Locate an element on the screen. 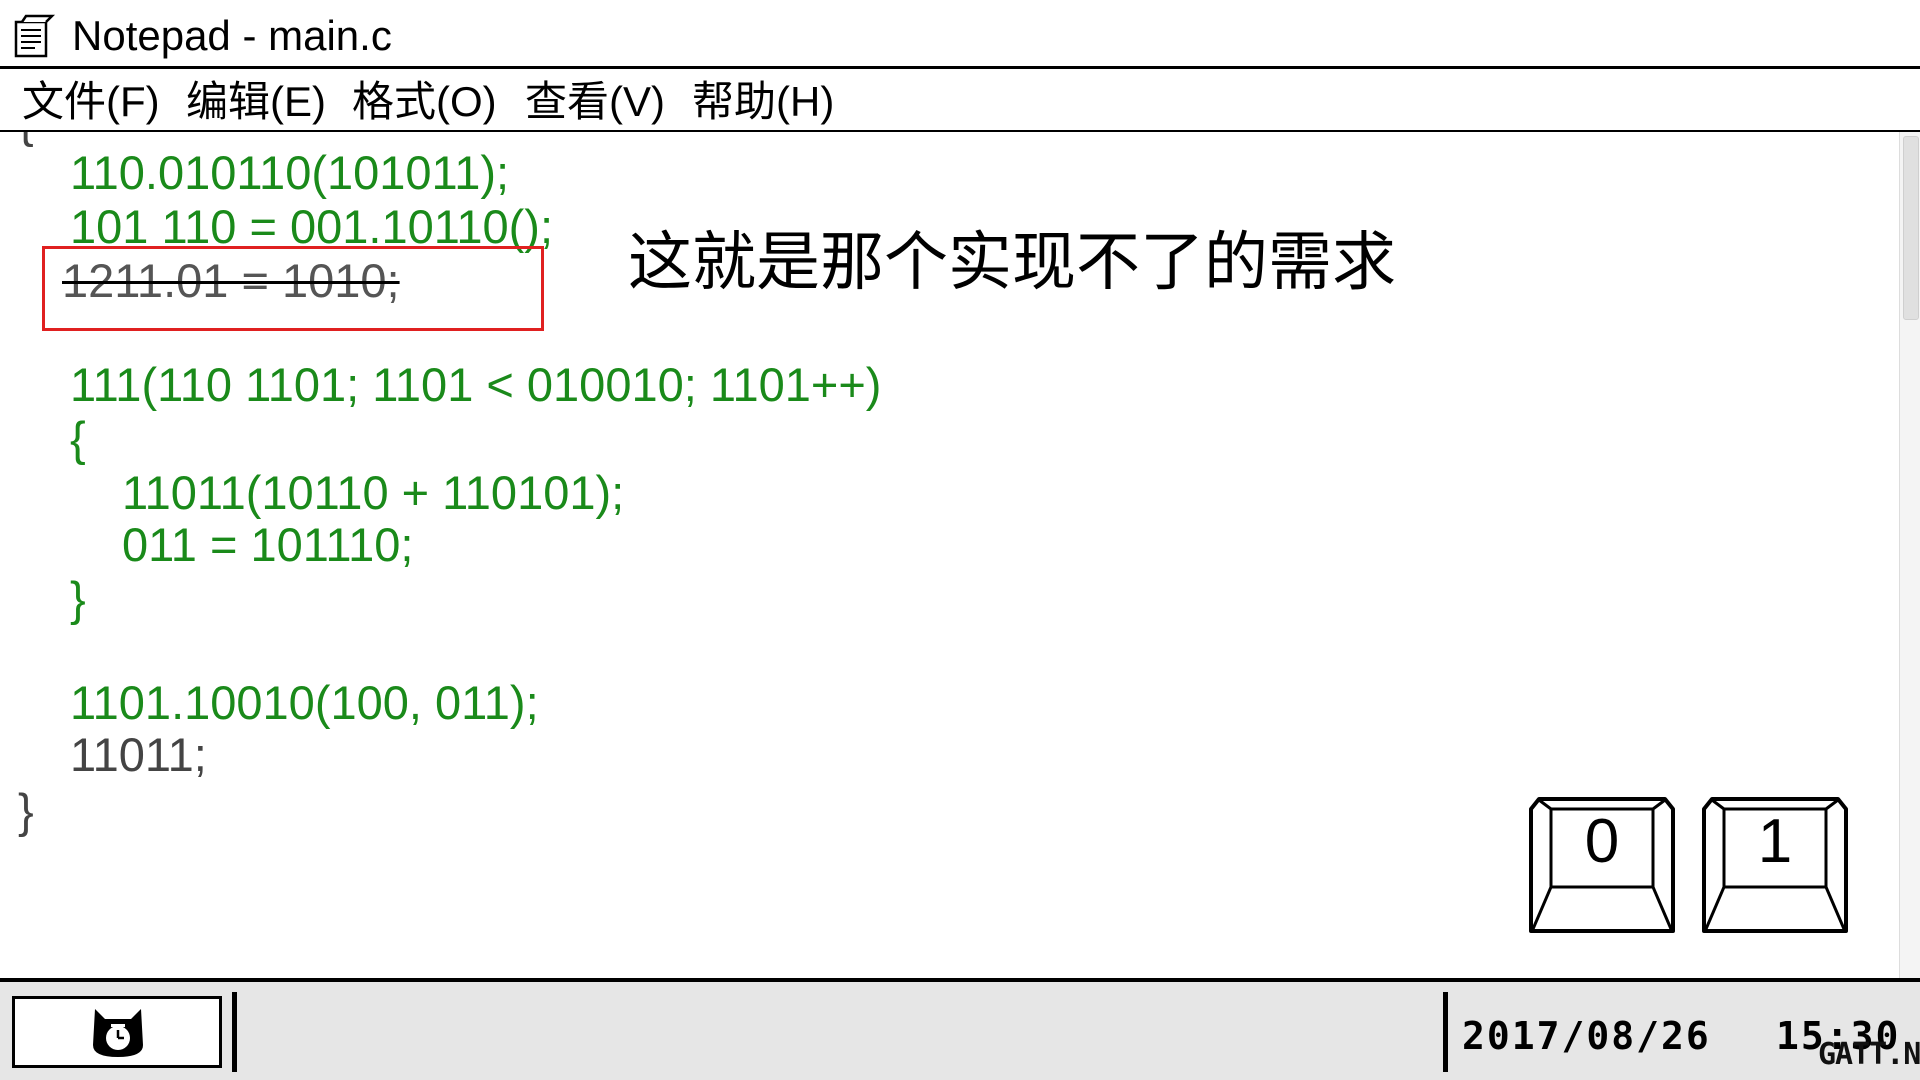  key-one: 1 is located at coordinates (1775, 867).